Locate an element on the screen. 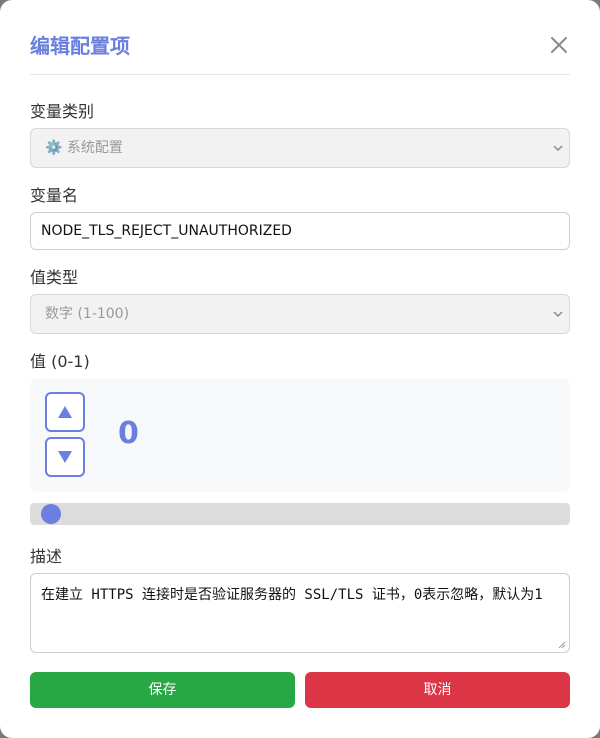 This screenshot has width=600, height=738. close-icon is located at coordinates (559, 45).